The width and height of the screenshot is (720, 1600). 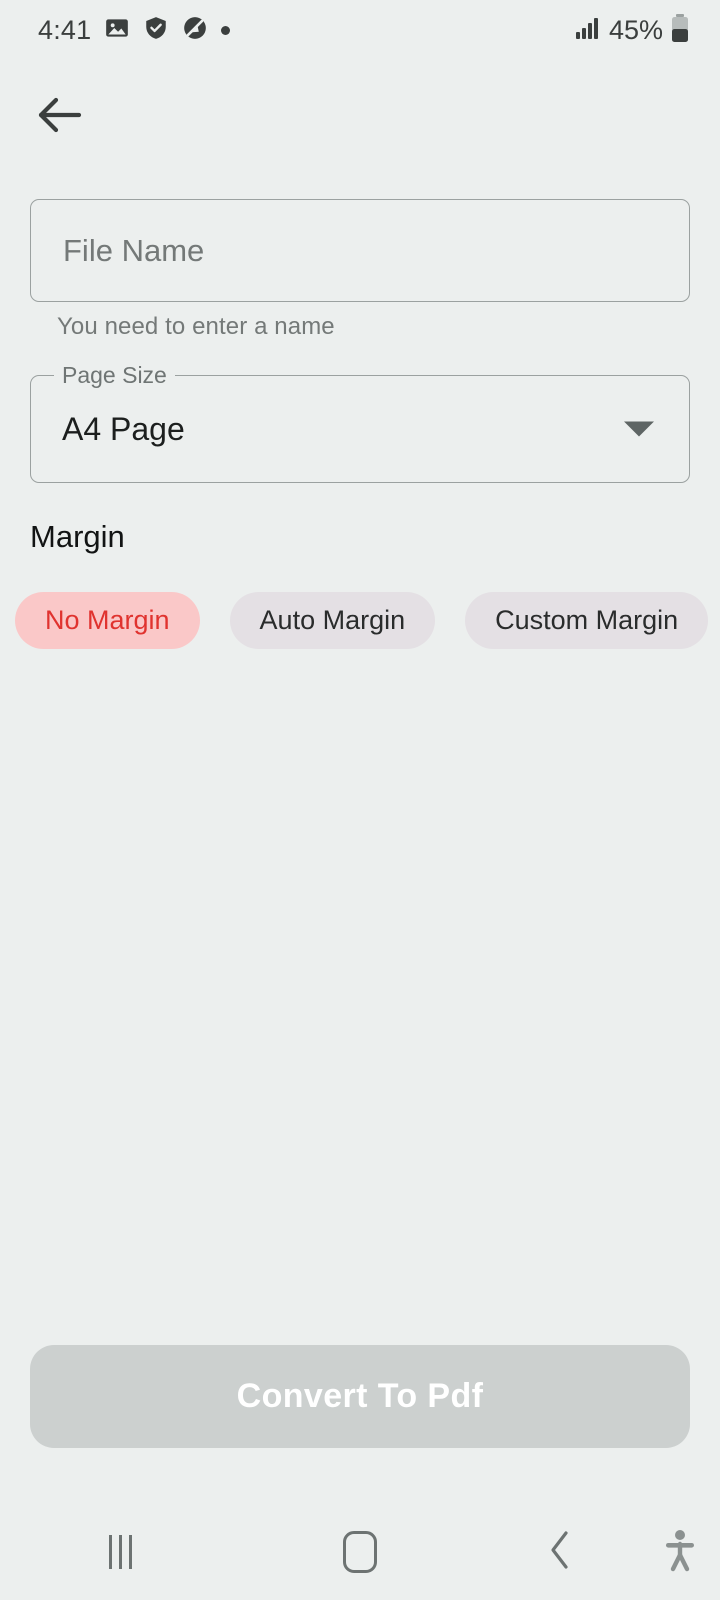 I want to click on file-name-field, so click(x=360, y=250).